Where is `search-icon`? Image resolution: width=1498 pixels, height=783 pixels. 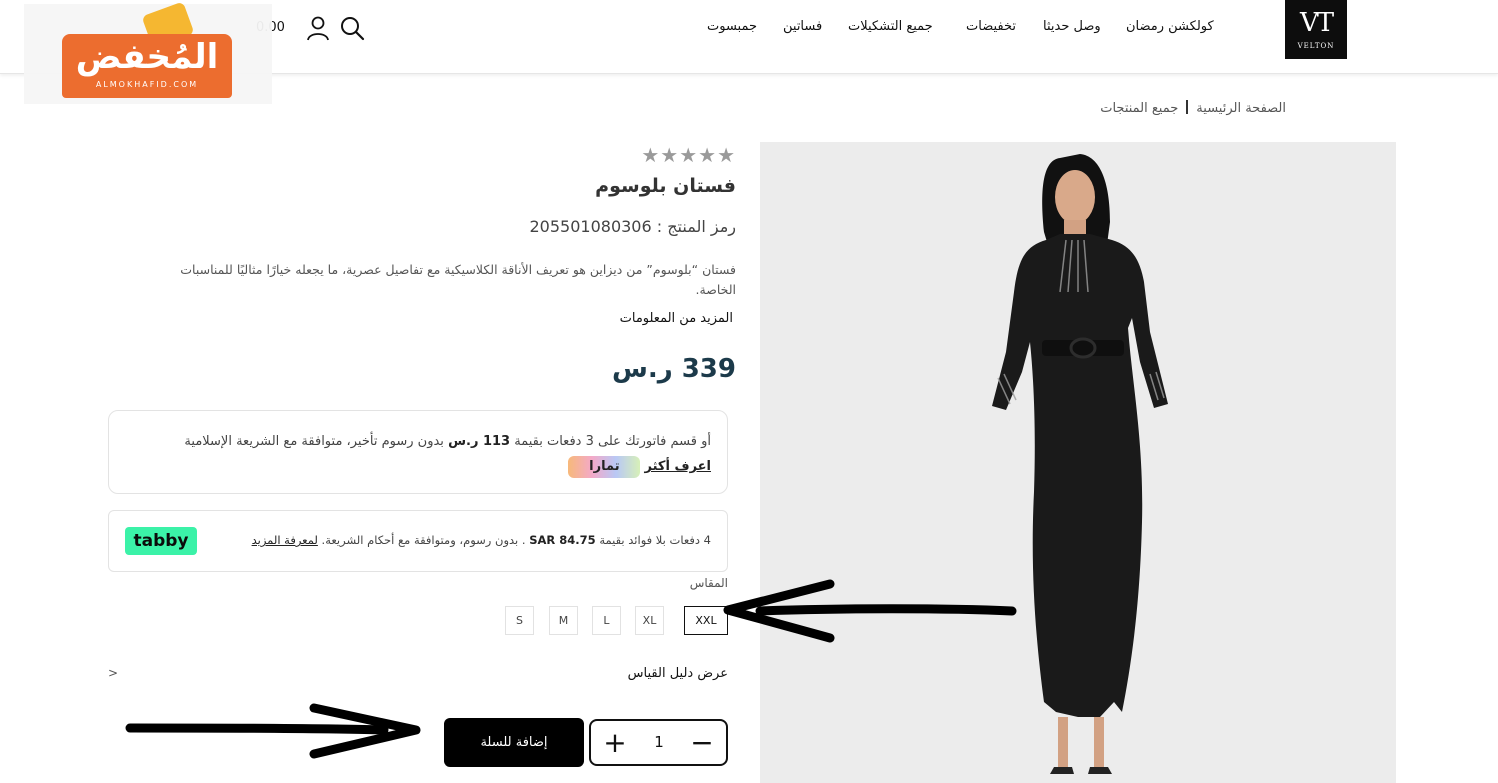
search-icon is located at coordinates (352, 28).